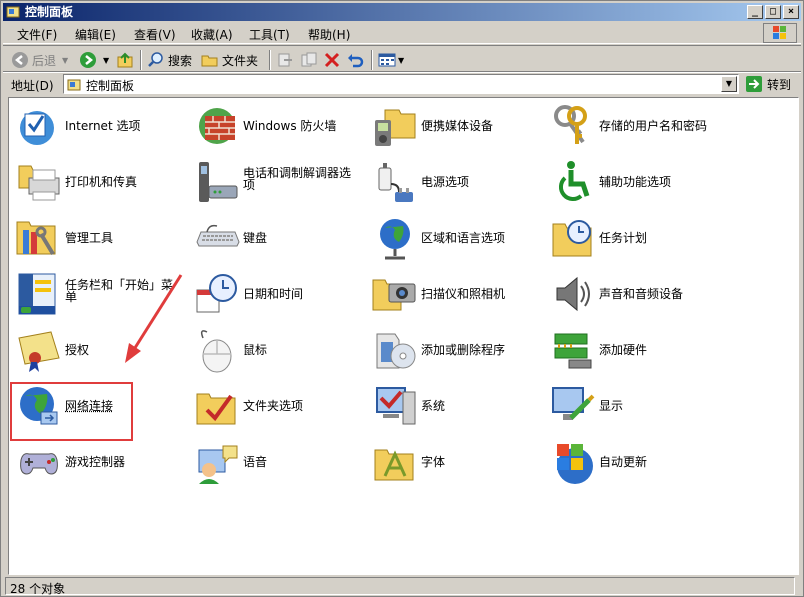 The image size is (804, 597). I want to click on folders-label: 文件夹, so click(240, 60).